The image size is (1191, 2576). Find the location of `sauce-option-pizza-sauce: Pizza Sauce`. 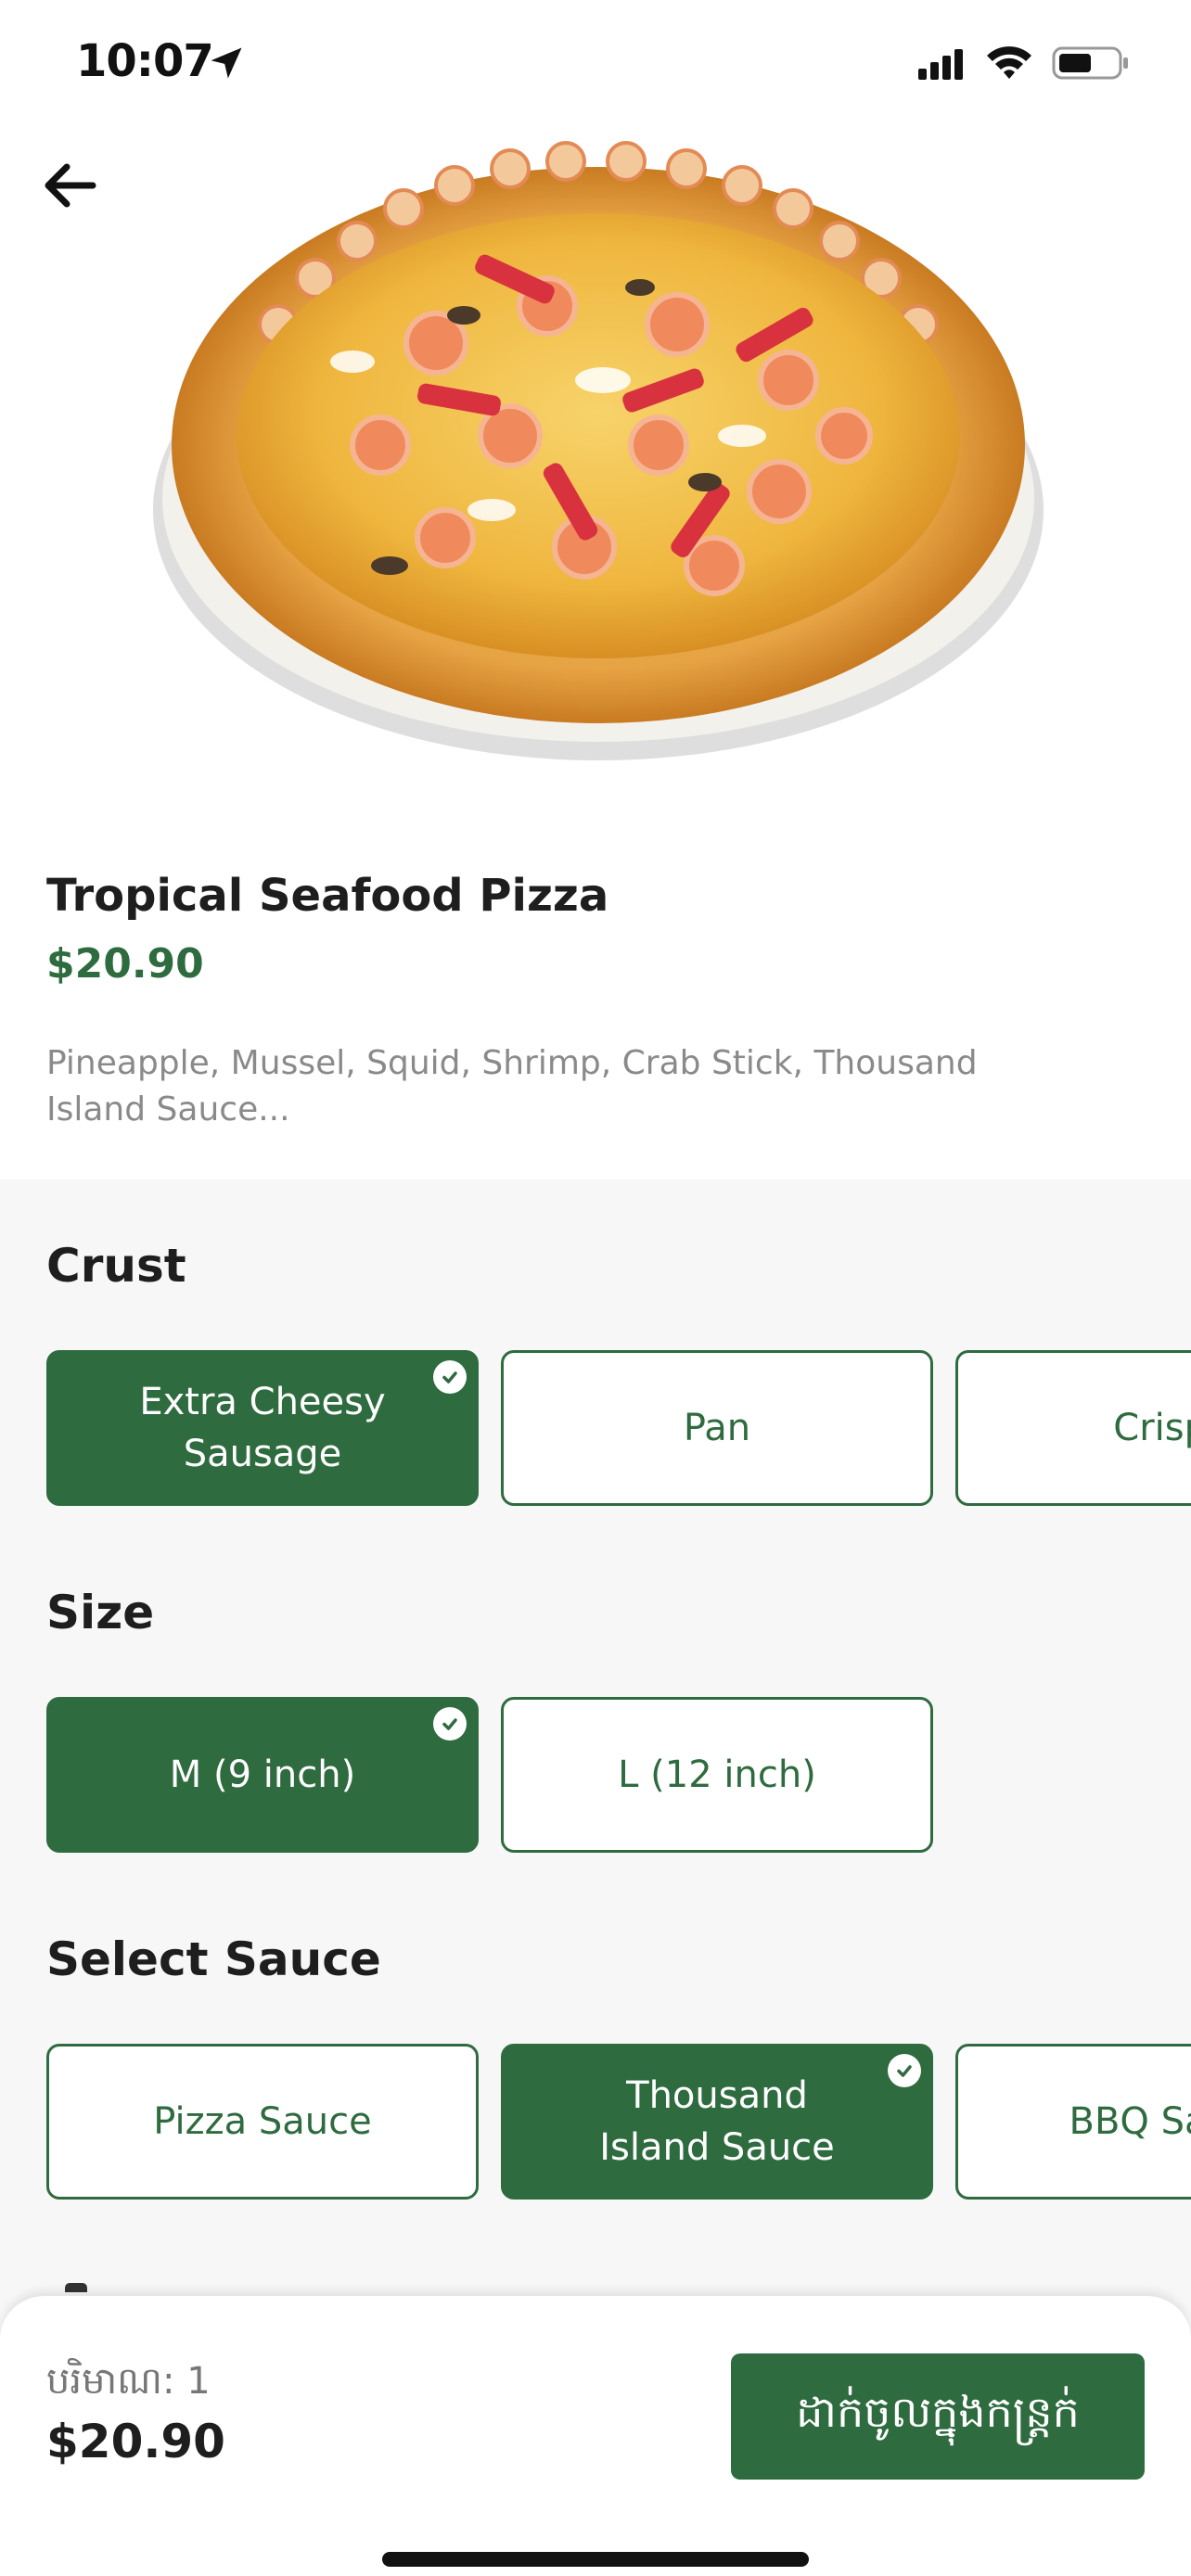

sauce-option-pizza-sauce: Pizza Sauce is located at coordinates (262, 2122).